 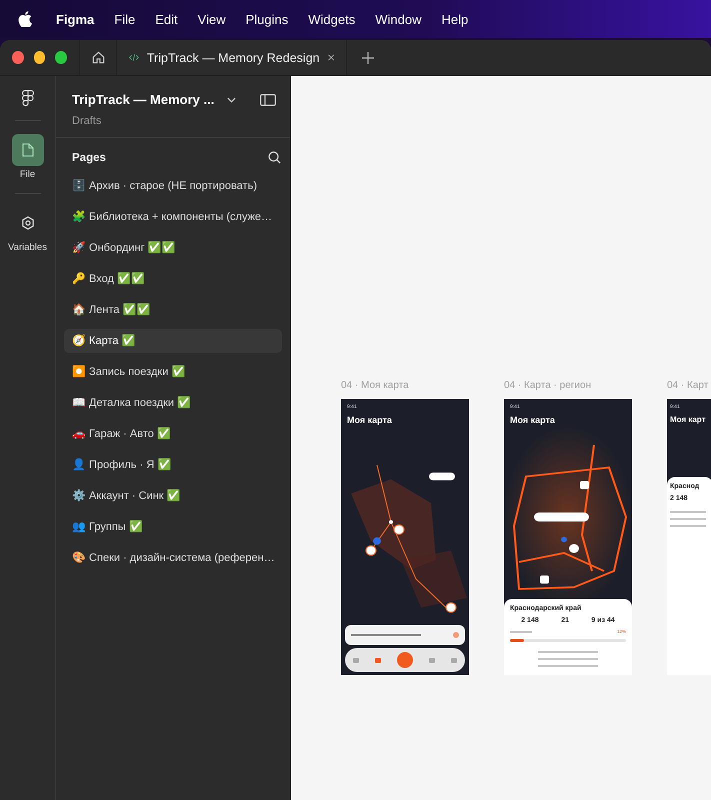 What do you see at coordinates (89, 158) in the screenshot?
I see `pages-heading: Pages` at bounding box center [89, 158].